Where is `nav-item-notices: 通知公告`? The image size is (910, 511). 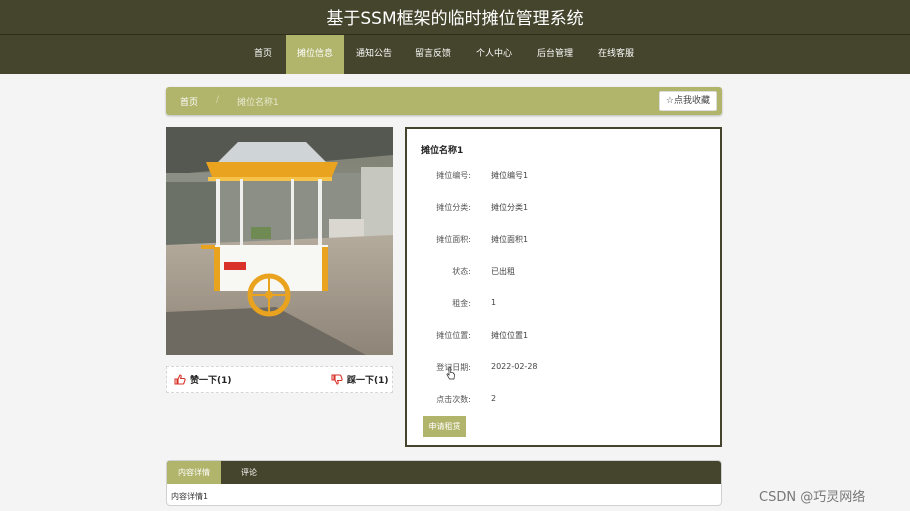
nav-item-notices: 通知公告 is located at coordinates (374, 54).